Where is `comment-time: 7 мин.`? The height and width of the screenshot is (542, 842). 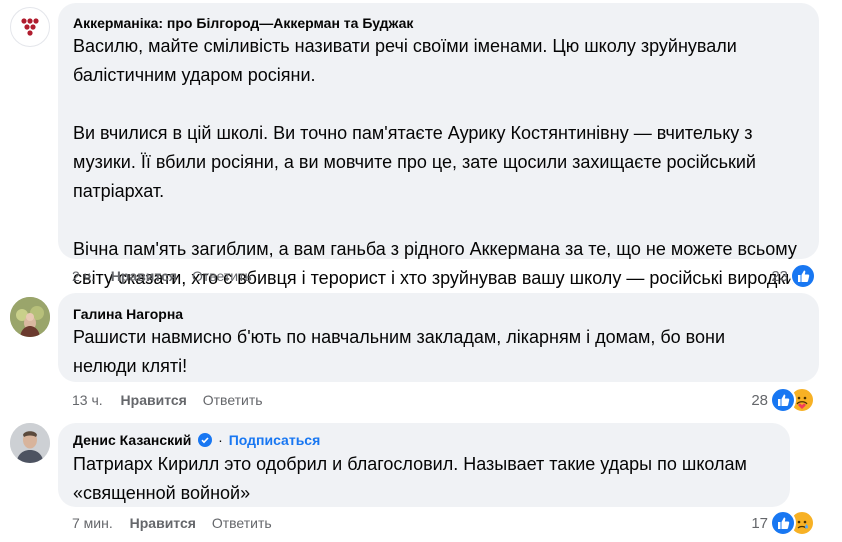
comment-time: 7 мин. is located at coordinates (92, 523).